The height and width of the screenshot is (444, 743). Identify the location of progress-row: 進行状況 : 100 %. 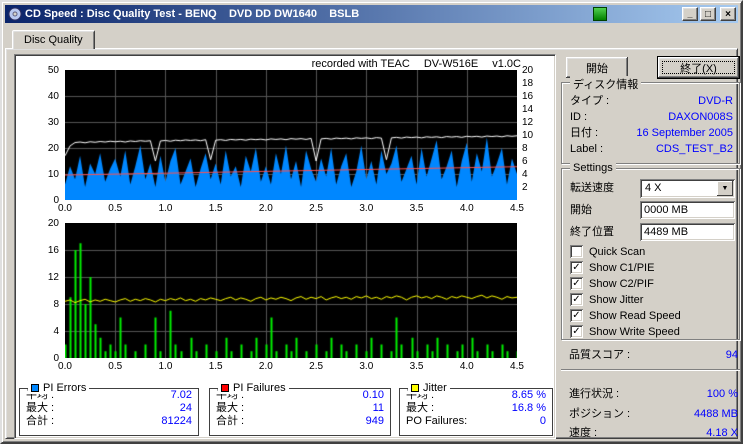
(650, 394).